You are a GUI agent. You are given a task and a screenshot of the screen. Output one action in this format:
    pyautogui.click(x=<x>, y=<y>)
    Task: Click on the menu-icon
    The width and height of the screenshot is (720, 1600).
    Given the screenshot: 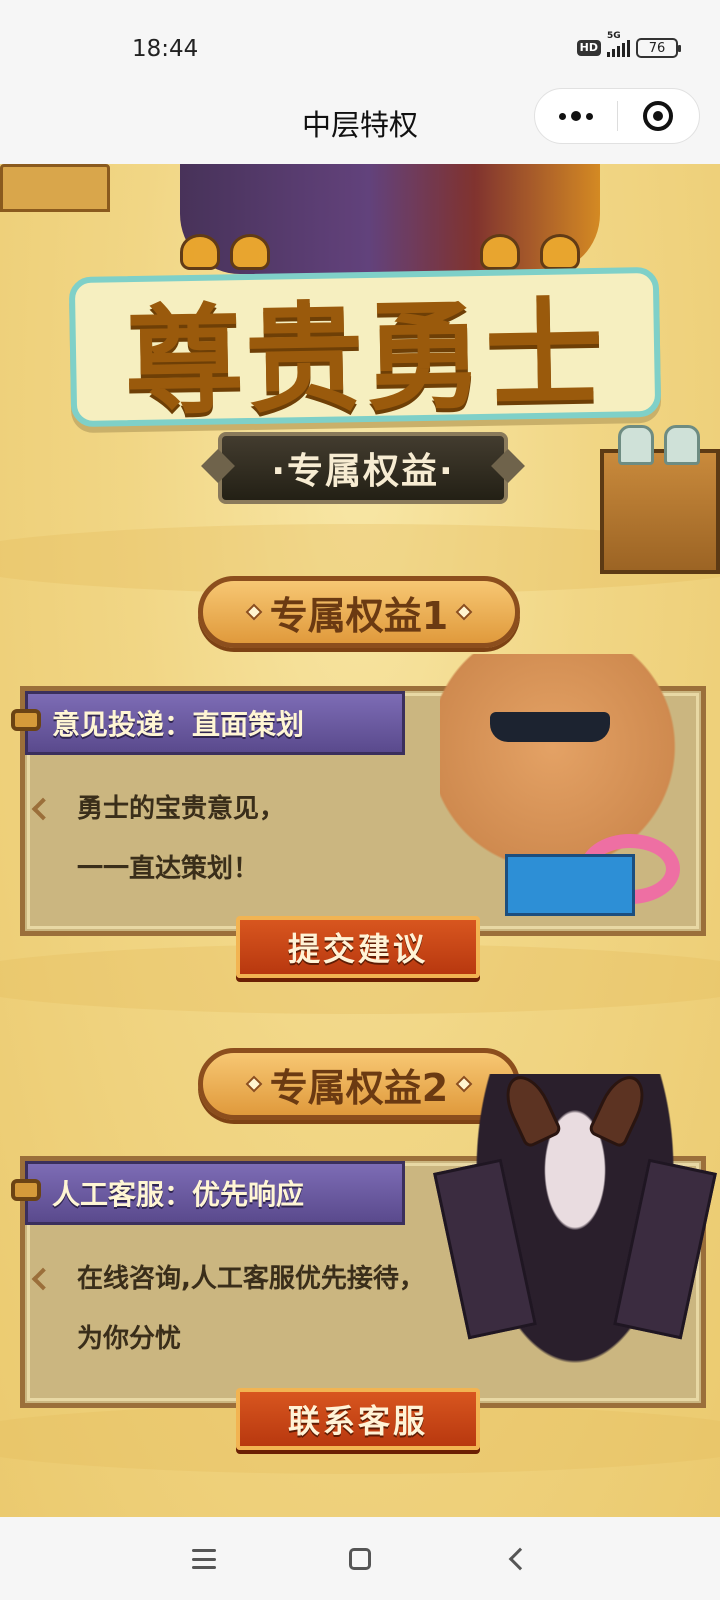 What is the action you would take?
    pyautogui.click(x=204, y=1559)
    